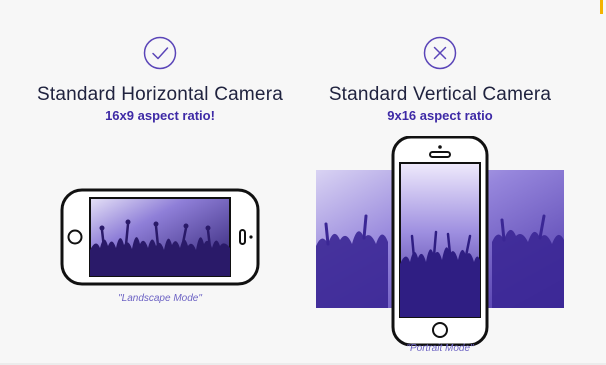 Image resolution: width=606 pixels, height=365 pixels. Describe the element at coordinates (440, 115) in the screenshot. I see `right-subtitle: 9x16 aspect ratio` at that location.